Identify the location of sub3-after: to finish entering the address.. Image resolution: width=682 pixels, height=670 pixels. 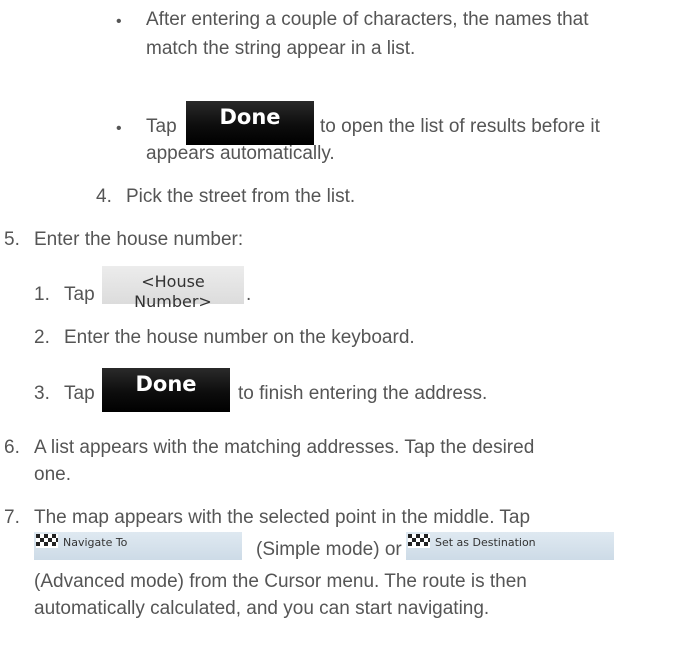
(363, 393).